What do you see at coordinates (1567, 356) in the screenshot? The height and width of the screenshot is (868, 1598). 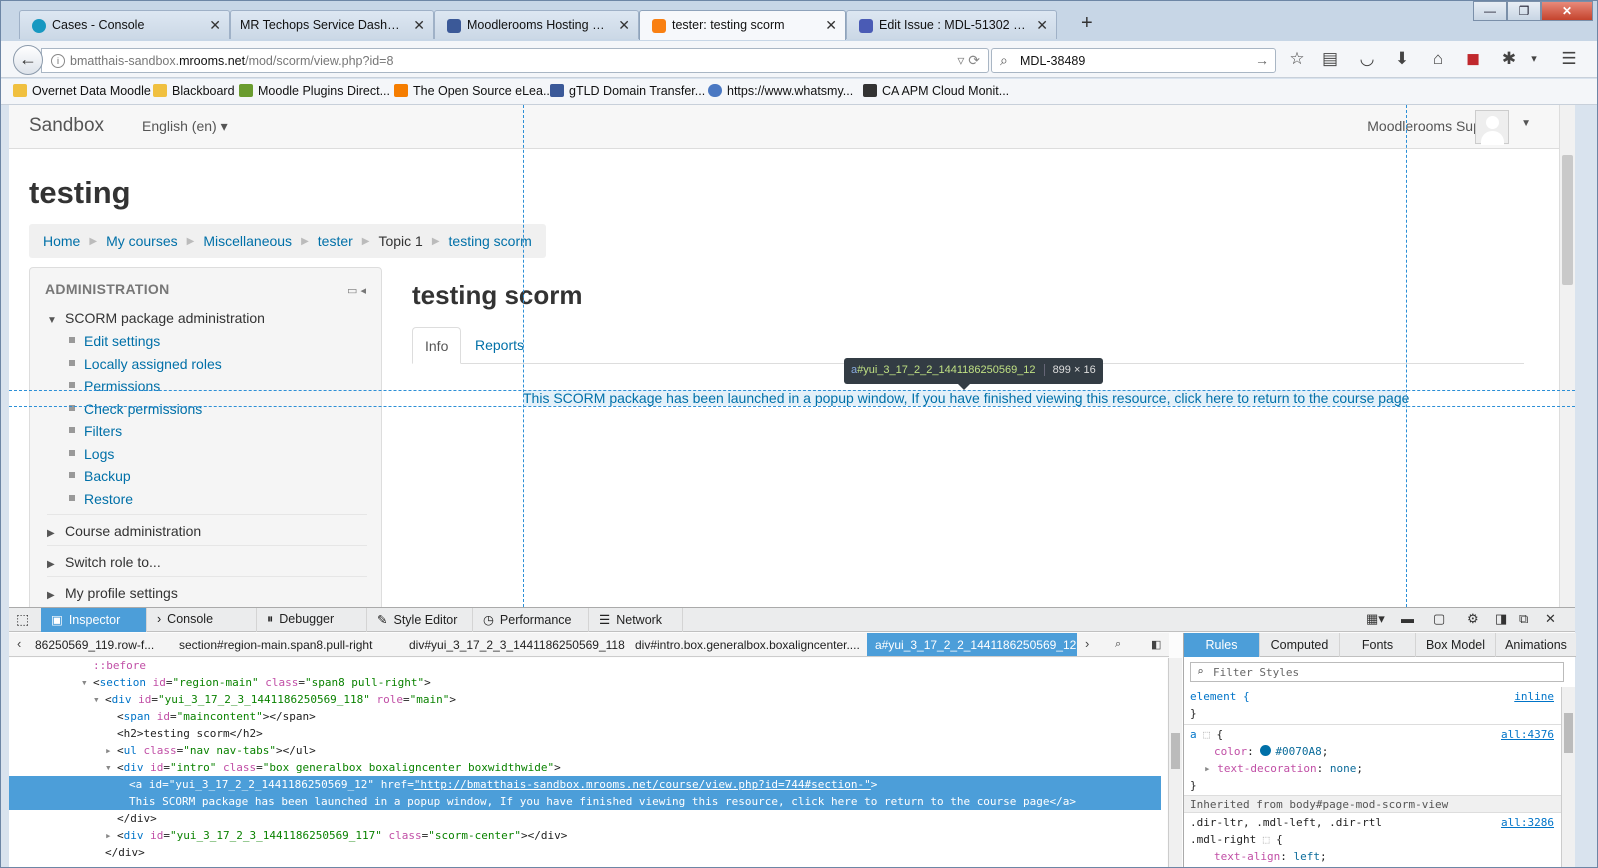 I see `page-scrollbar` at bounding box center [1567, 356].